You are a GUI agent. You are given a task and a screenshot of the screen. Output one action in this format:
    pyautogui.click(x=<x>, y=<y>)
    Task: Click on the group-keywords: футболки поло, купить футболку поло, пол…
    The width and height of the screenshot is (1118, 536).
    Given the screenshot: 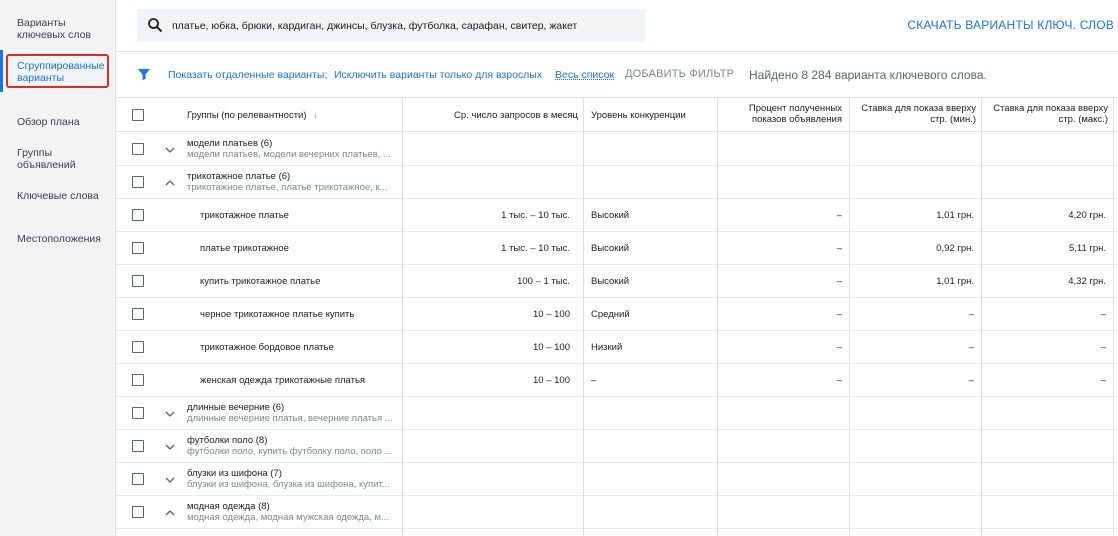 What is the action you would take?
    pyautogui.click(x=290, y=451)
    